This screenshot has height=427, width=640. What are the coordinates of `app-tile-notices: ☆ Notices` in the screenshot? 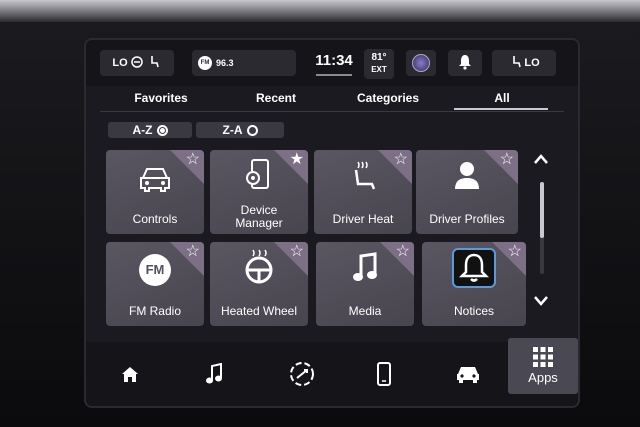 It's located at (474, 284).